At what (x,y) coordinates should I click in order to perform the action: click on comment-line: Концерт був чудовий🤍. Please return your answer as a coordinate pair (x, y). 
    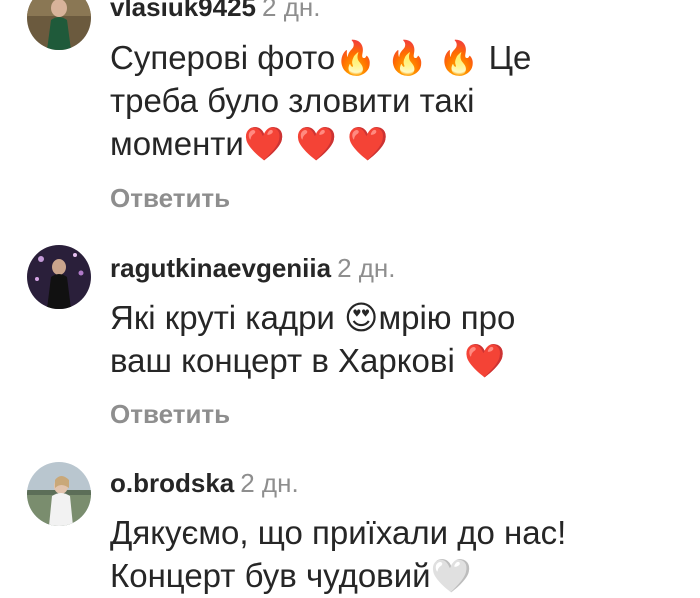
    Looking at the image, I should click on (291, 575).